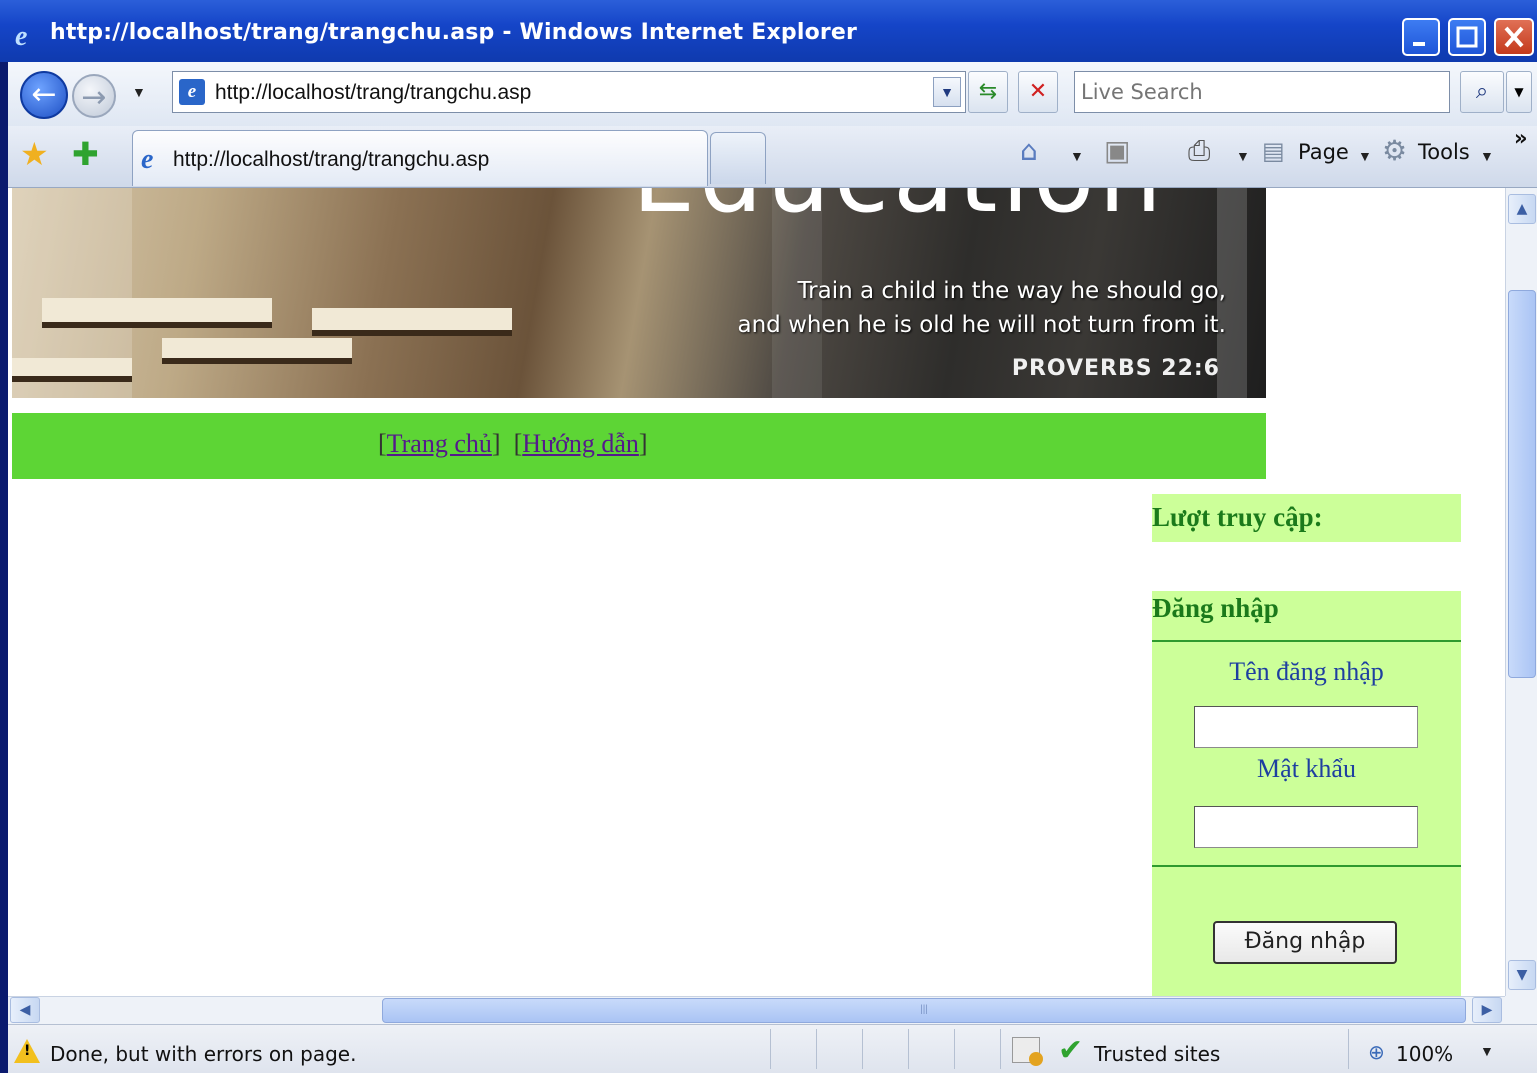 The image size is (1537, 1073). I want to click on horizontal-scrollbar: ◀ ||| ▶, so click(756, 1010).